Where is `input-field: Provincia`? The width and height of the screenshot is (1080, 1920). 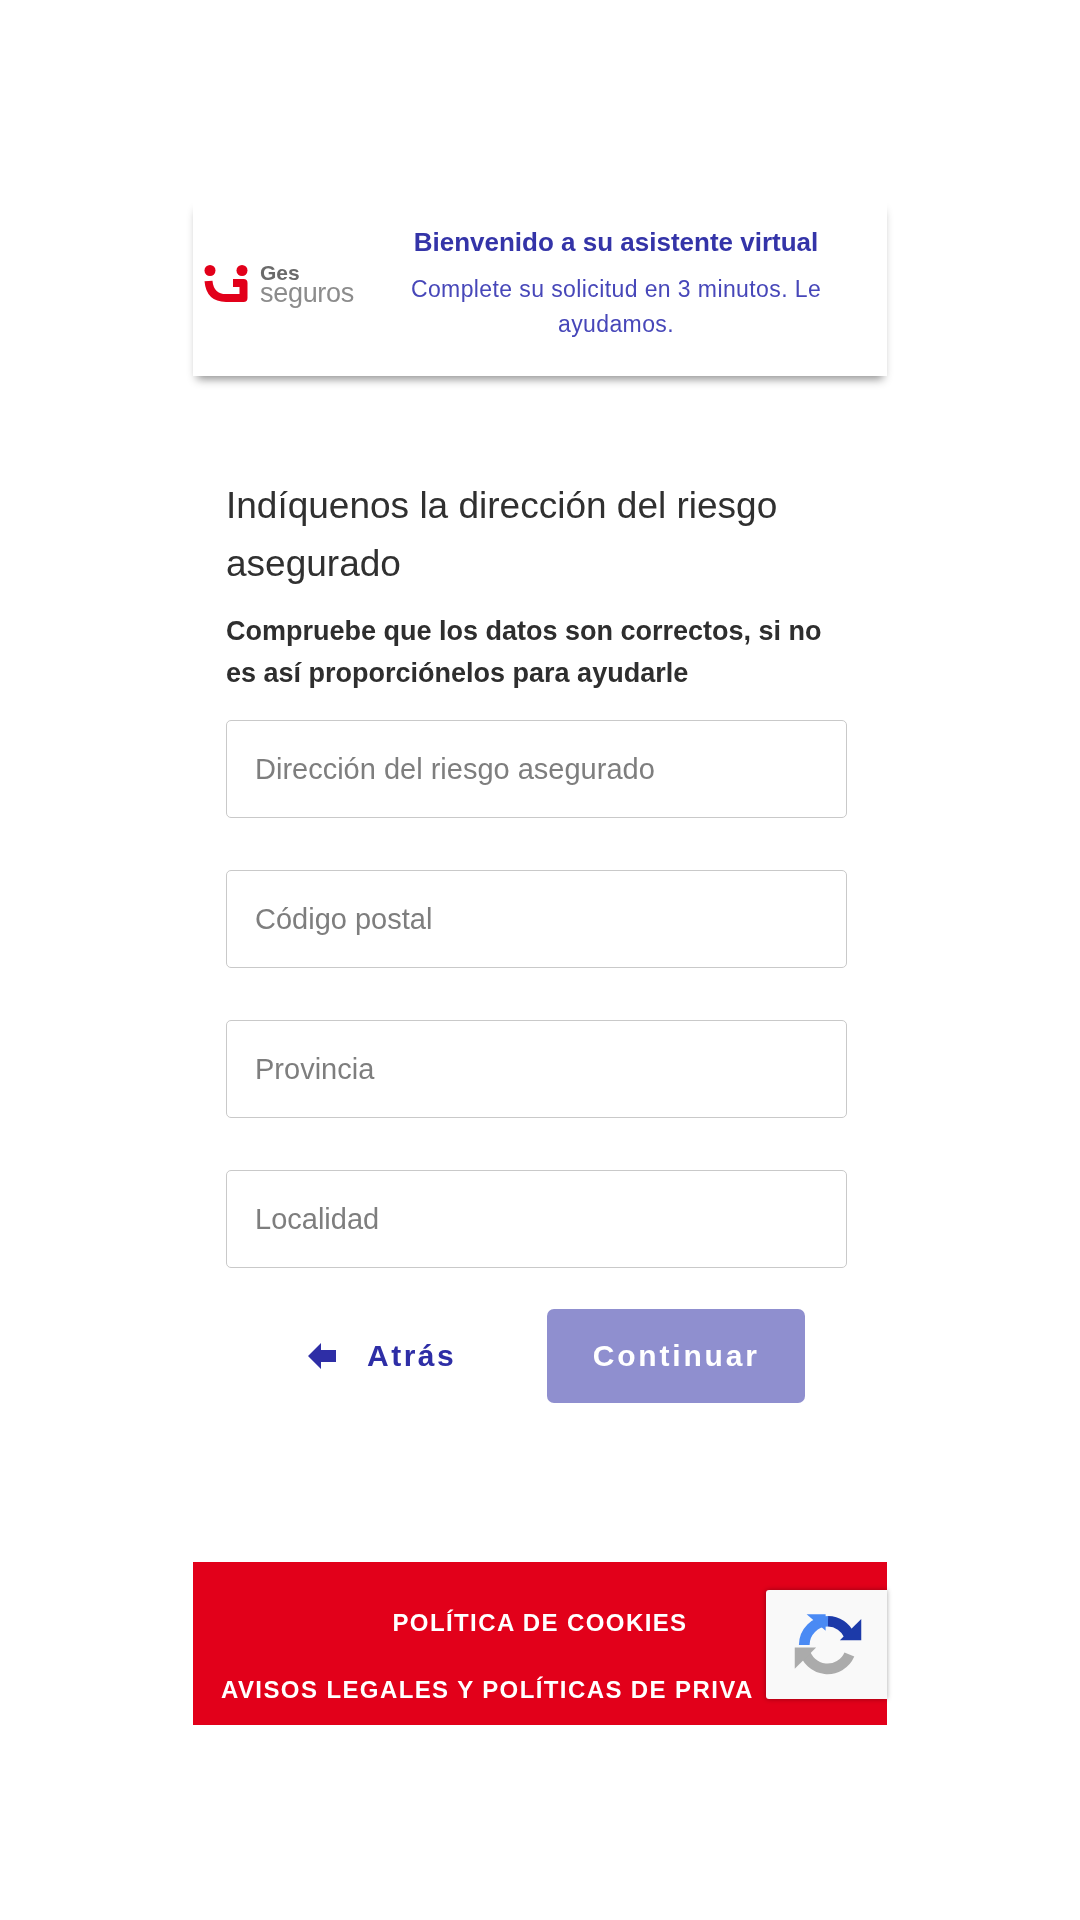 input-field: Provincia is located at coordinates (536, 1069).